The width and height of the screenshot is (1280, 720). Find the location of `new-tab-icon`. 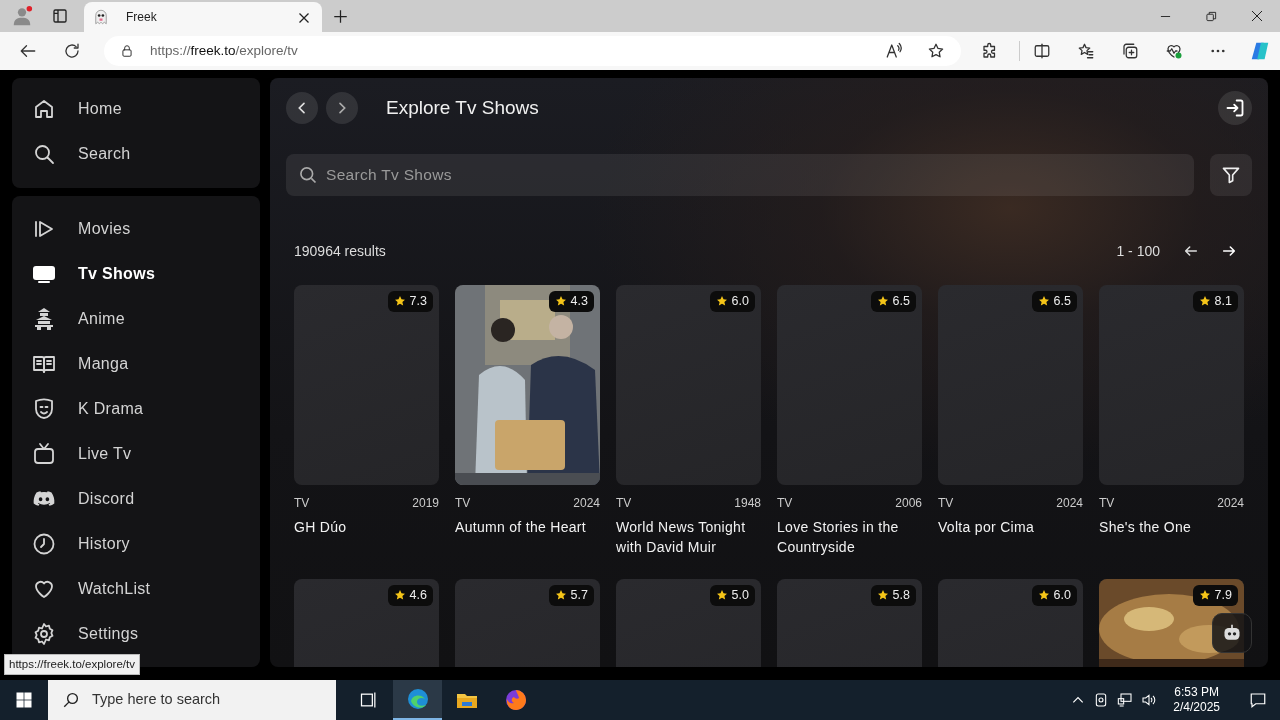

new-tab-icon is located at coordinates (340, 16).